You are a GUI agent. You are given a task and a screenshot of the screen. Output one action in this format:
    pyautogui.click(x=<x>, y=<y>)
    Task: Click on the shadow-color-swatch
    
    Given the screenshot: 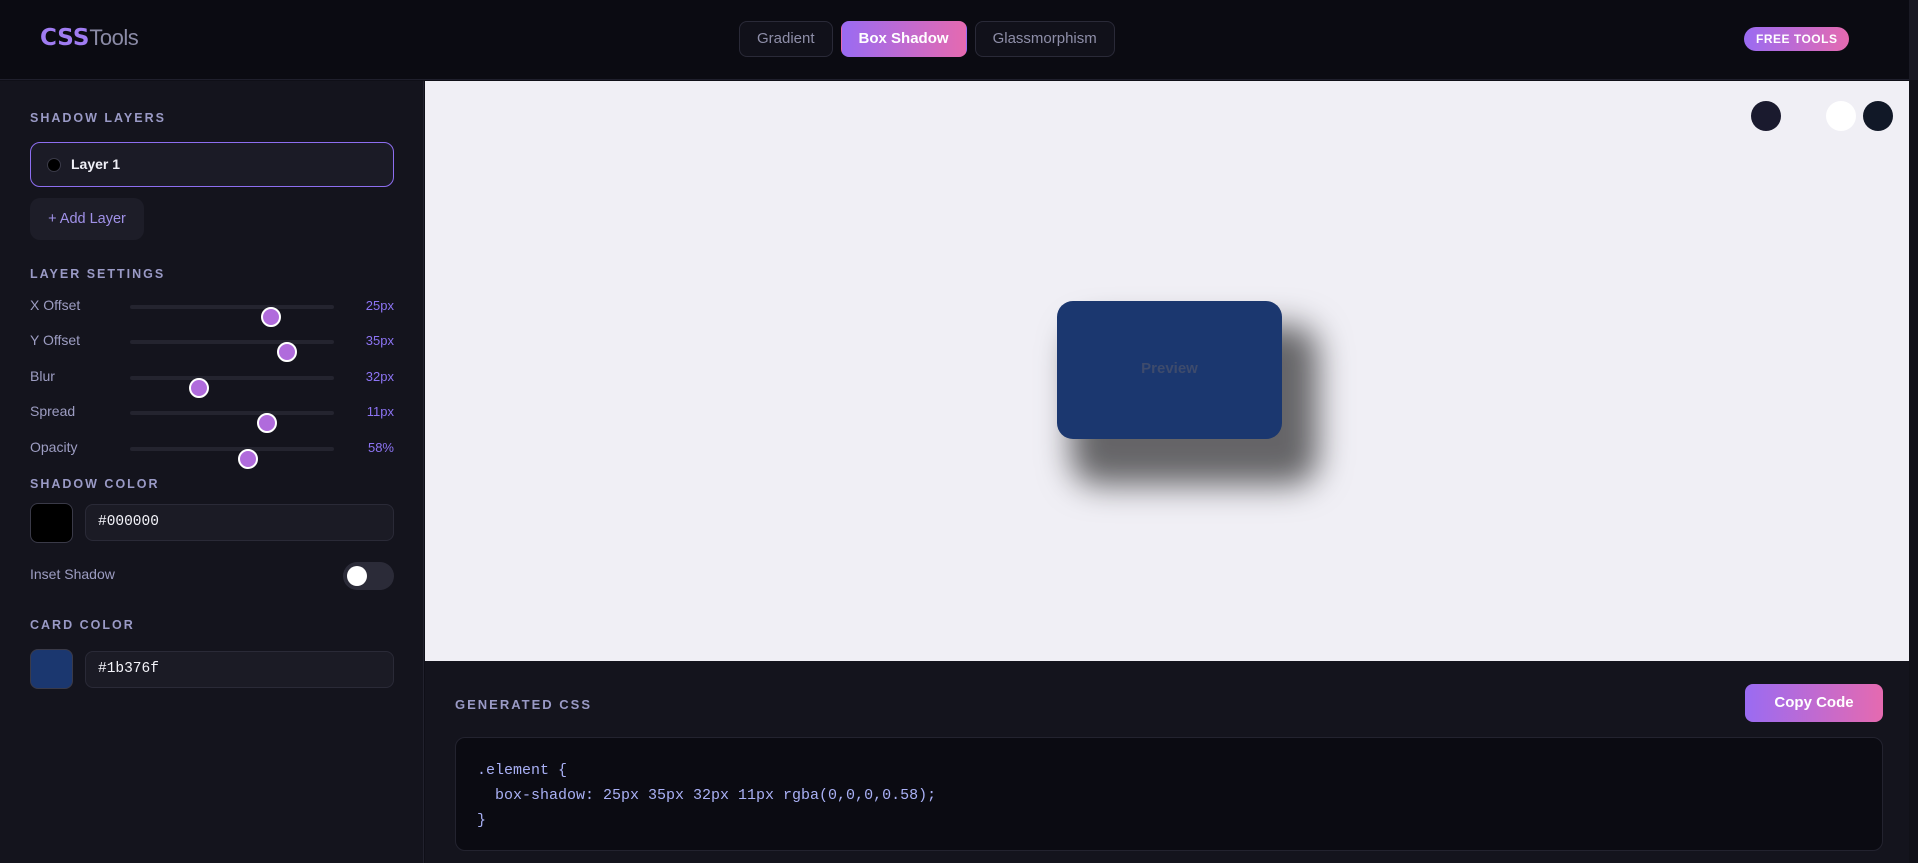 What is the action you would take?
    pyautogui.click(x=51, y=523)
    